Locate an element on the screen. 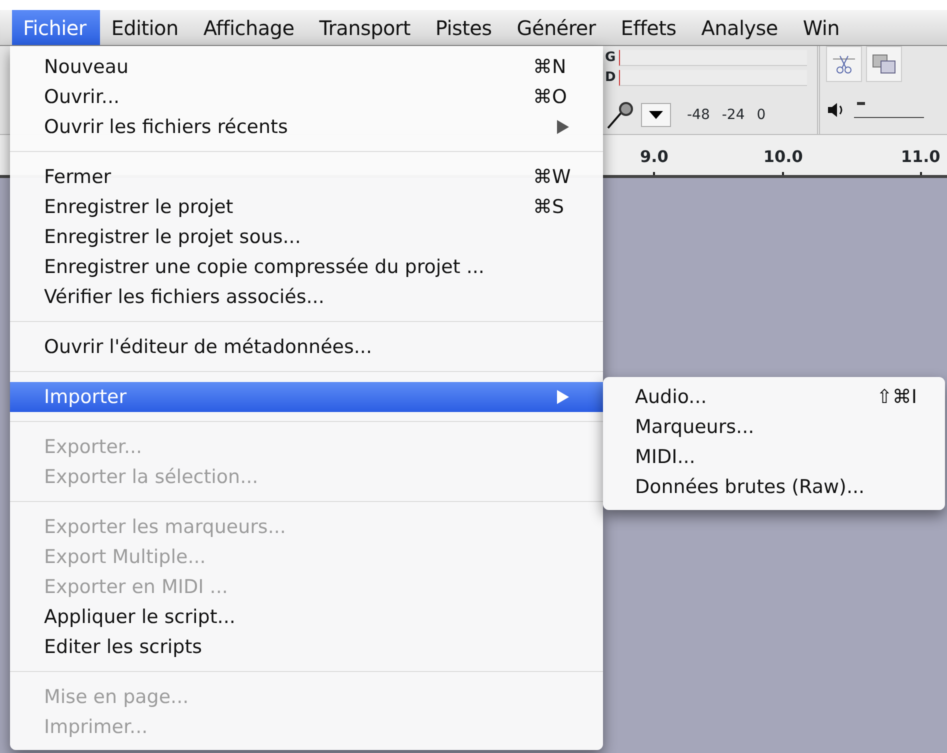 This screenshot has width=947, height=753. menu-bar-item: Win is located at coordinates (823, 27).